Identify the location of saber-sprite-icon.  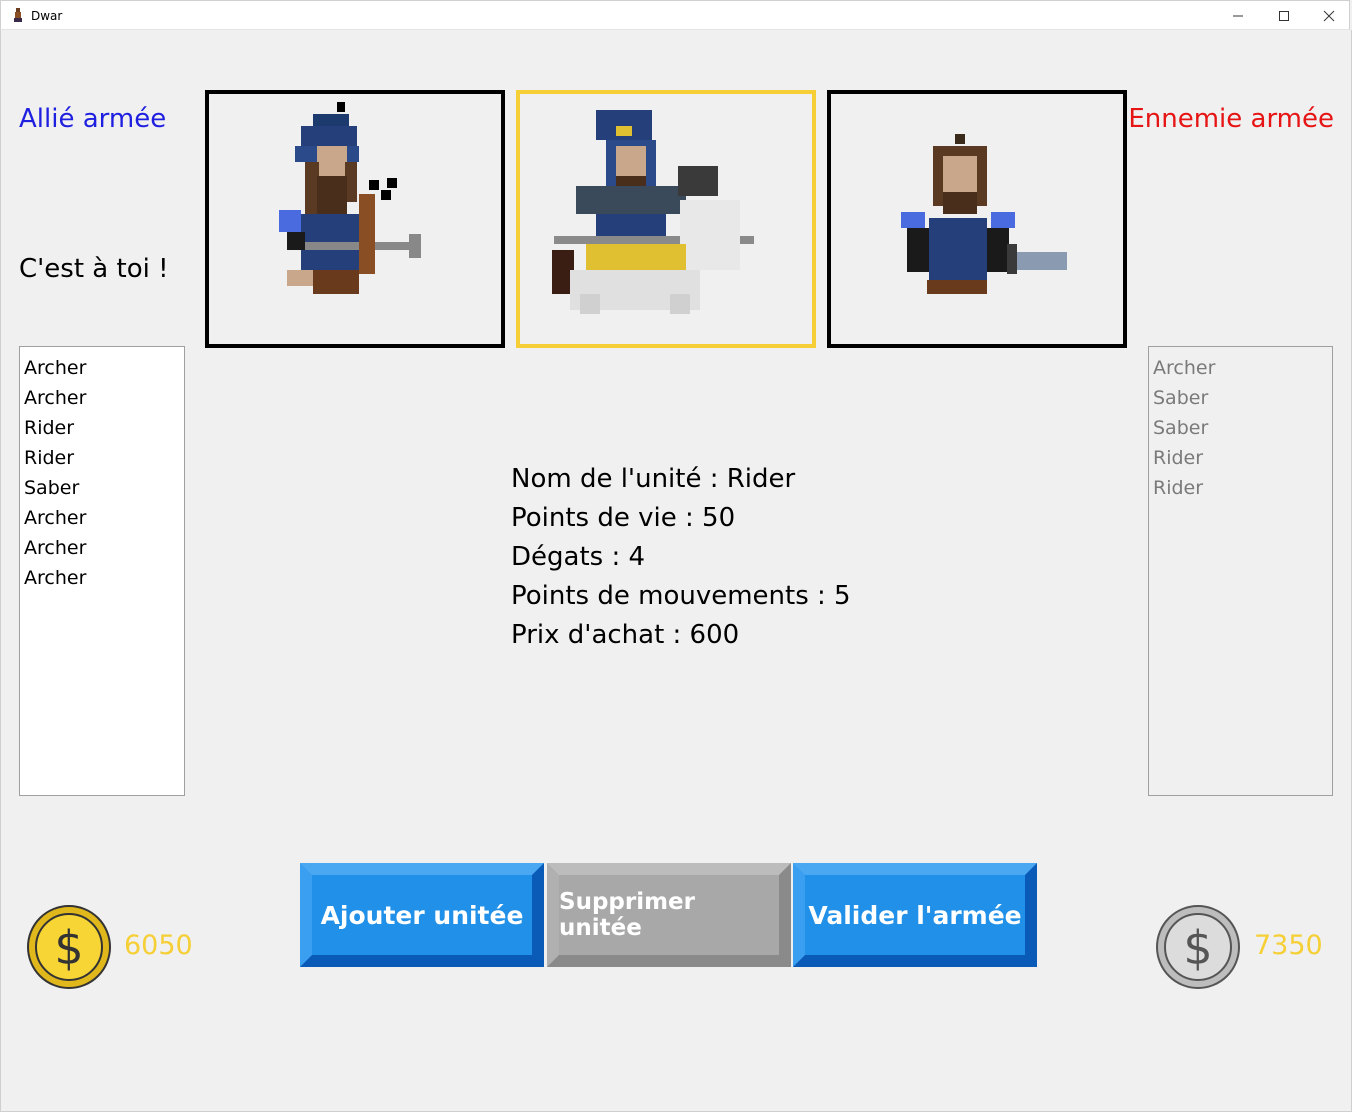
(984, 214).